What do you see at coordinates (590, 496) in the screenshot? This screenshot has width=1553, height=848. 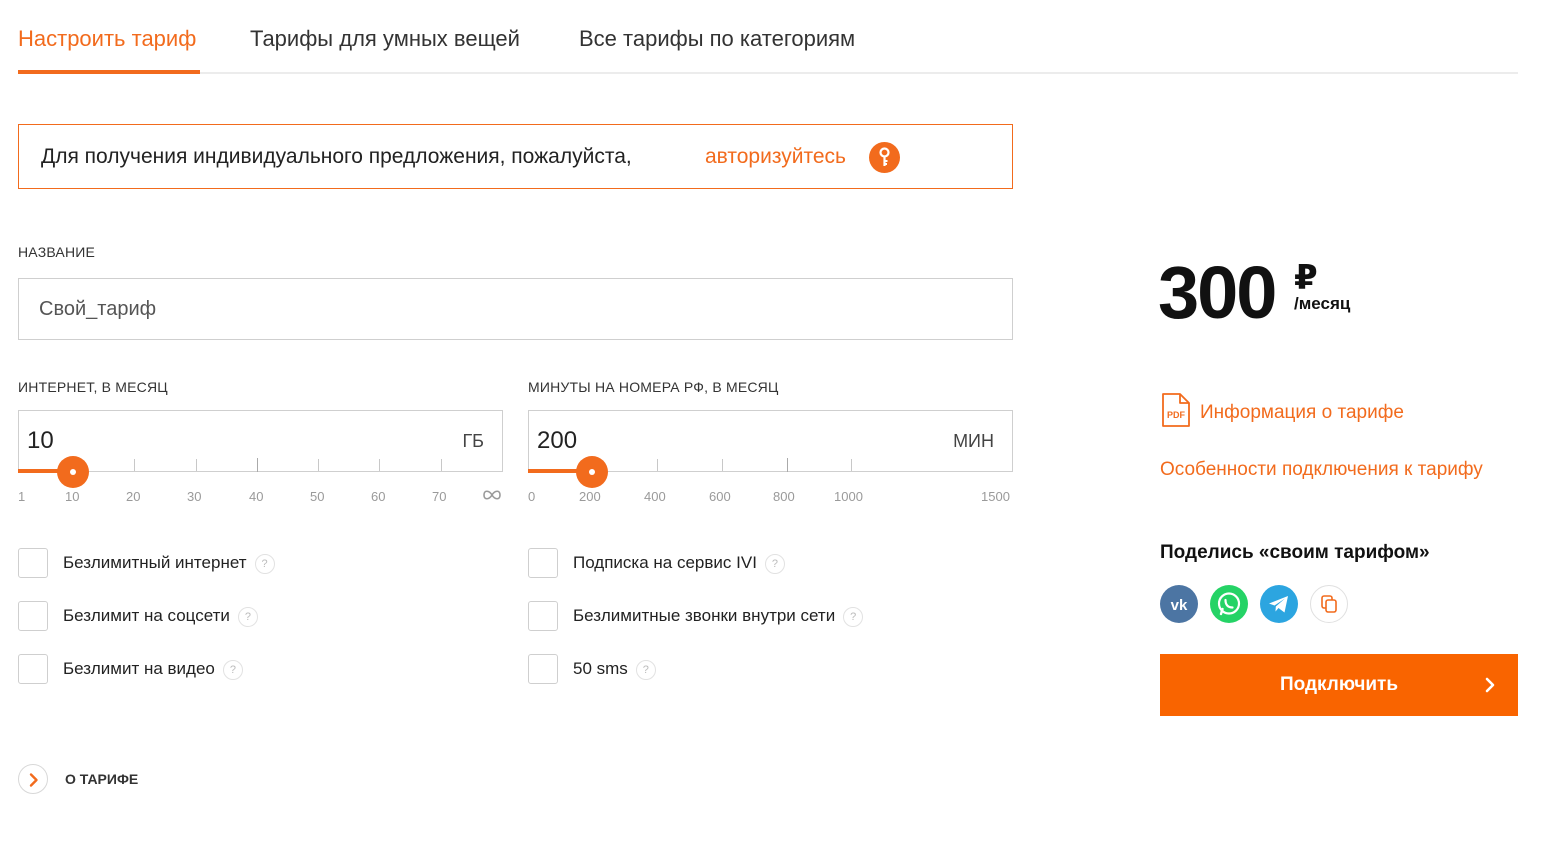 I see `minutes-tick-label: 200` at bounding box center [590, 496].